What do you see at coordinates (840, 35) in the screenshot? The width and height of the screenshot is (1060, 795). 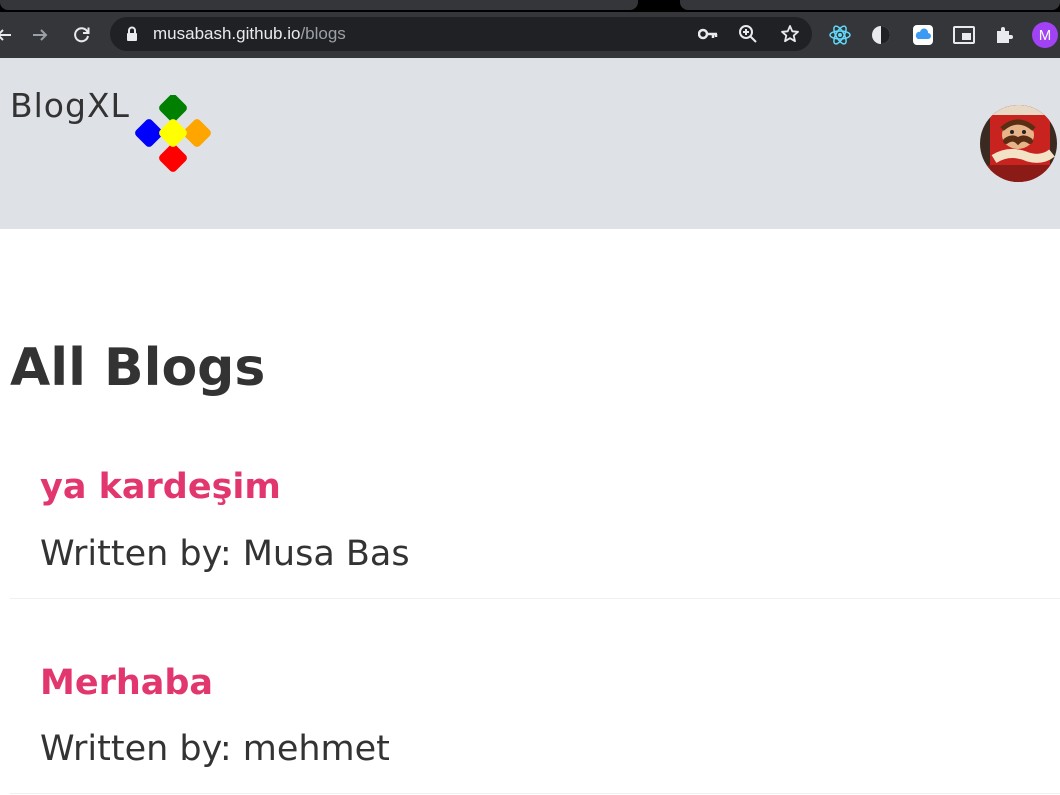 I see `react-devtools-icon` at bounding box center [840, 35].